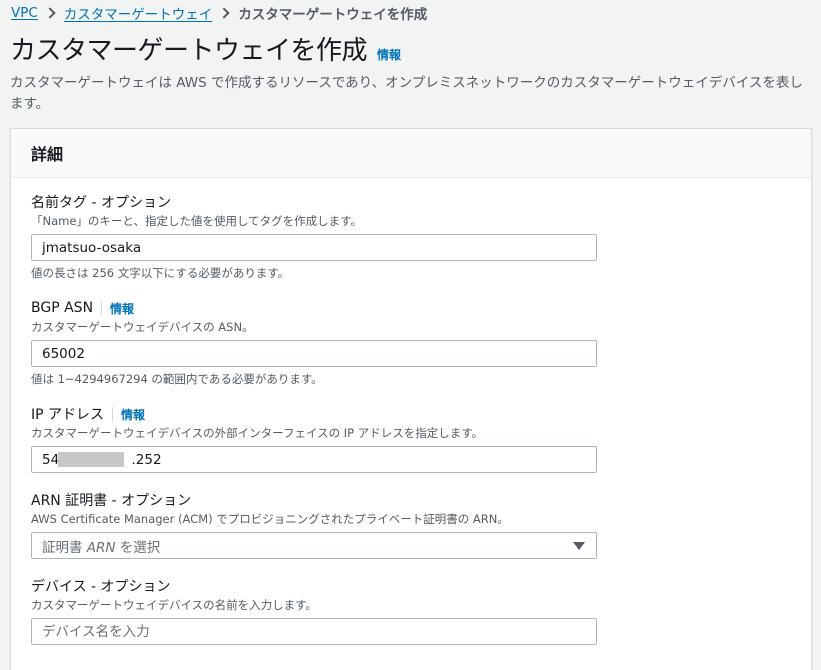 This screenshot has height=670, width=821. Describe the element at coordinates (314, 631) in the screenshot. I see `device-name-input` at that location.